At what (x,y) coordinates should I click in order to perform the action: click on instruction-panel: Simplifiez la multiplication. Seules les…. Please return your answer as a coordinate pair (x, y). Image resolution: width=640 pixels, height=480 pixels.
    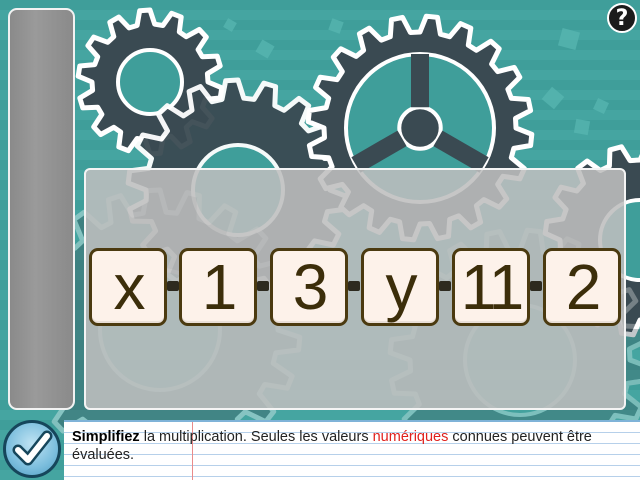
    Looking at the image, I should click on (352, 450).